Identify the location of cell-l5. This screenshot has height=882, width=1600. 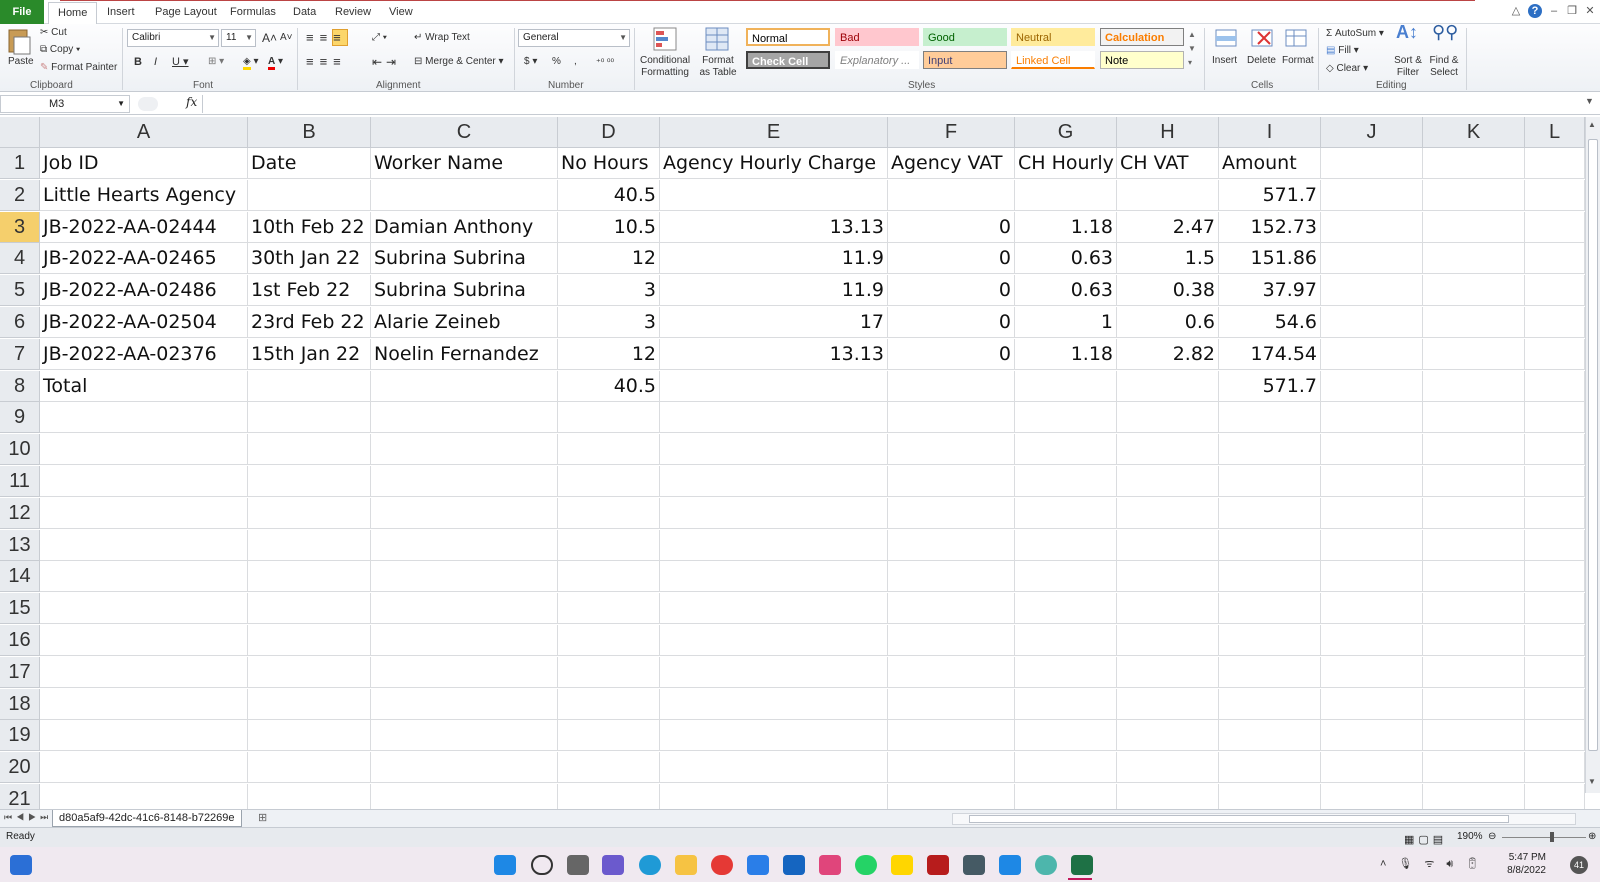
(1555, 291).